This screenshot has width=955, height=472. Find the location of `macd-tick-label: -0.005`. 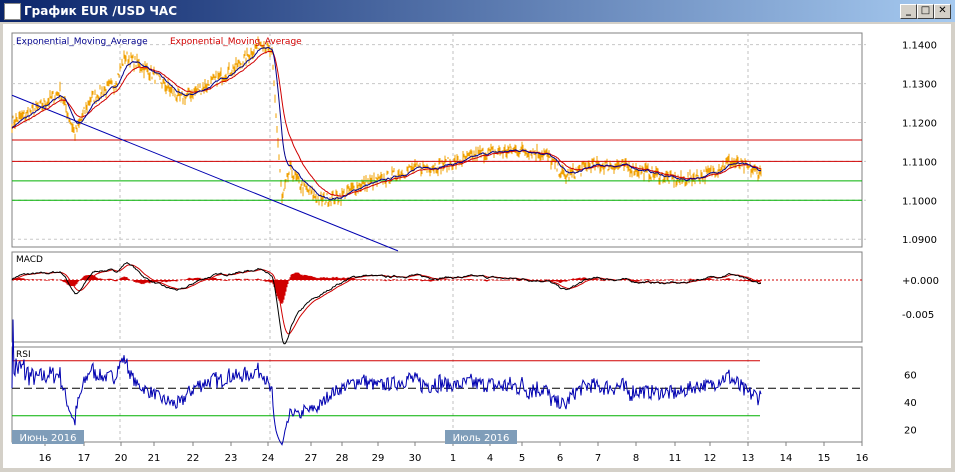

macd-tick-label: -0.005 is located at coordinates (918, 315).